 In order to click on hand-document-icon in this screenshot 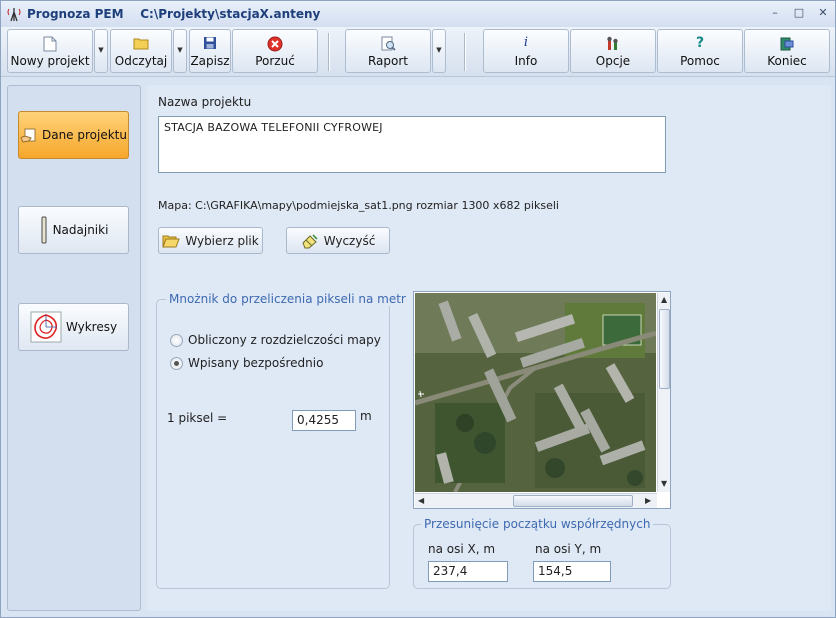, I will do `click(28, 135)`.